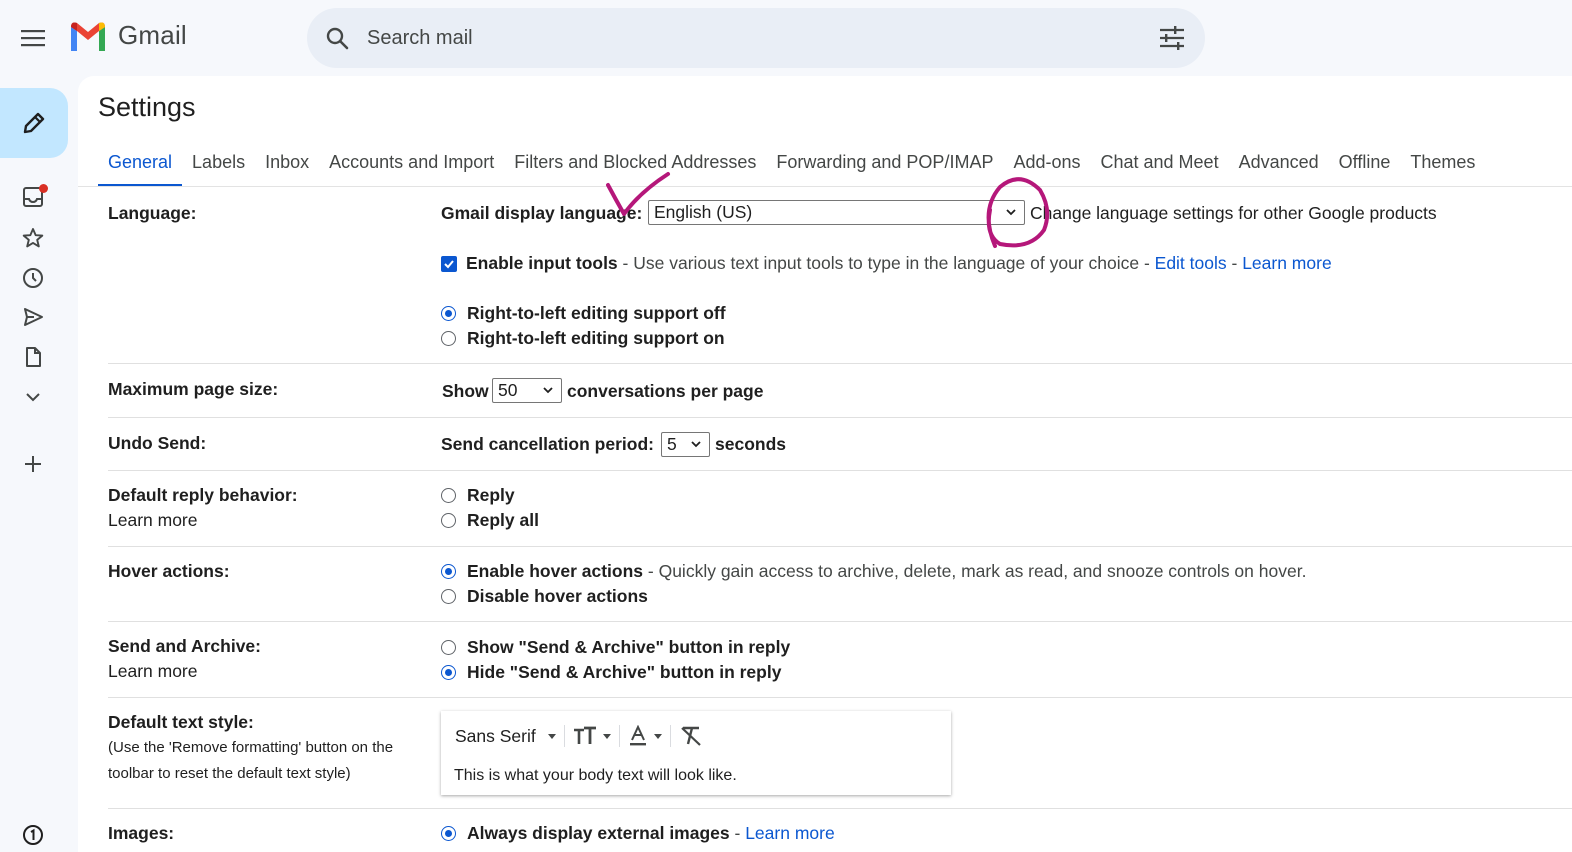 Image resolution: width=1572 pixels, height=852 pixels. I want to click on gmail-logo: Gmail, so click(127, 35).